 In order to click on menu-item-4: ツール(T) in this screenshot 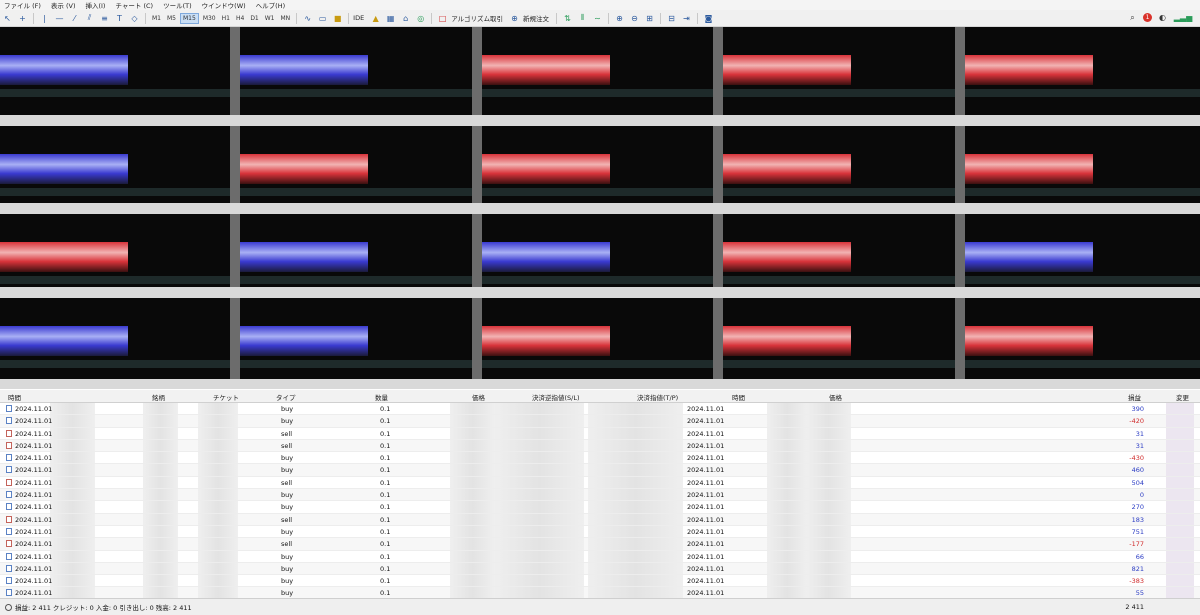, I will do `click(178, 5)`.